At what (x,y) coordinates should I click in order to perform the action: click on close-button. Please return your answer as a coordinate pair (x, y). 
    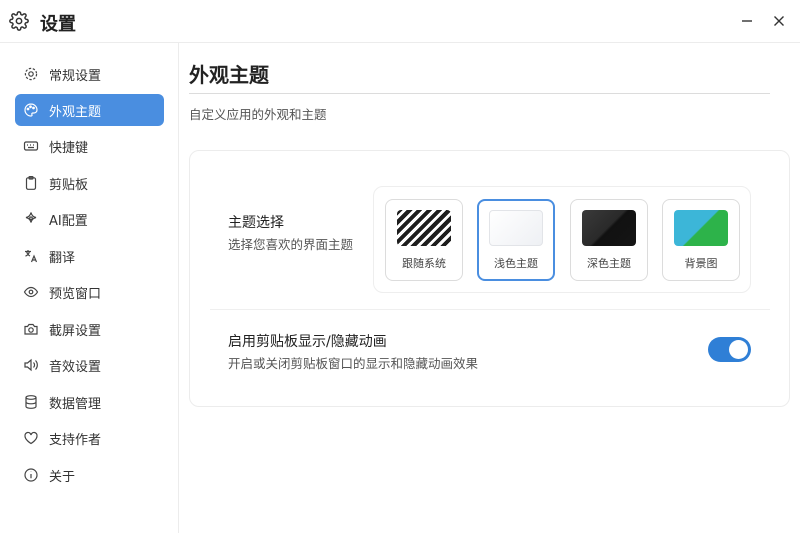
    Looking at the image, I should click on (779, 21).